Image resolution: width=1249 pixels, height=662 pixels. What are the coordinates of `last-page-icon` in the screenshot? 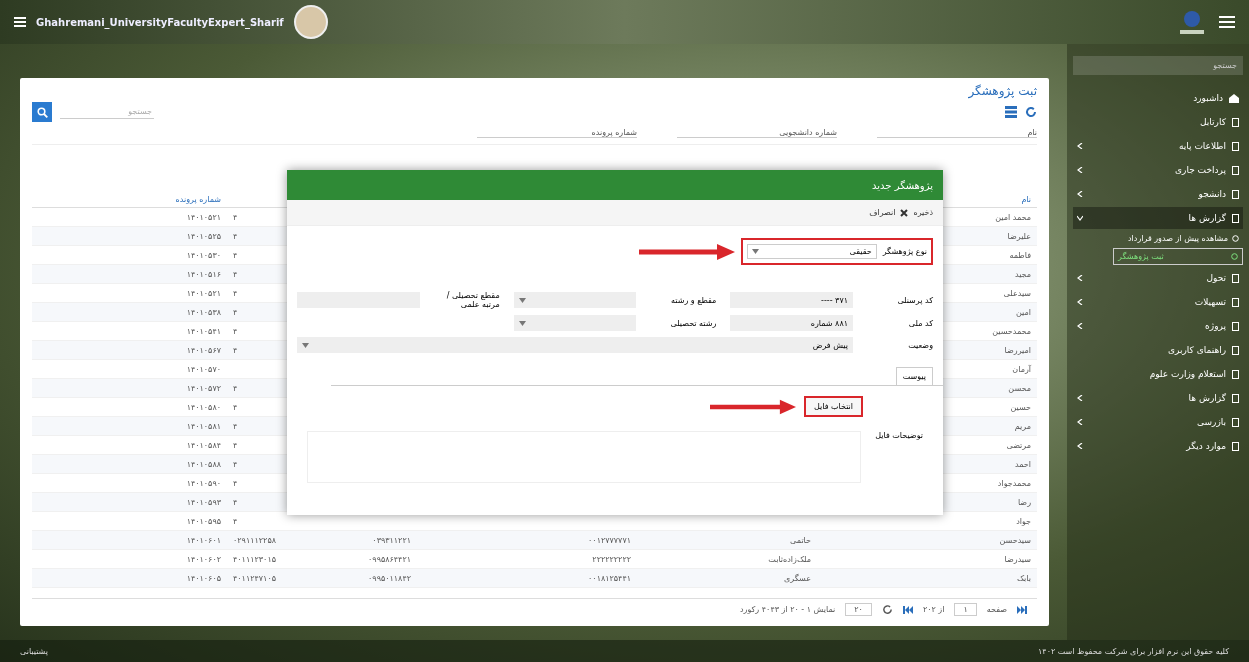 It's located at (1022, 609).